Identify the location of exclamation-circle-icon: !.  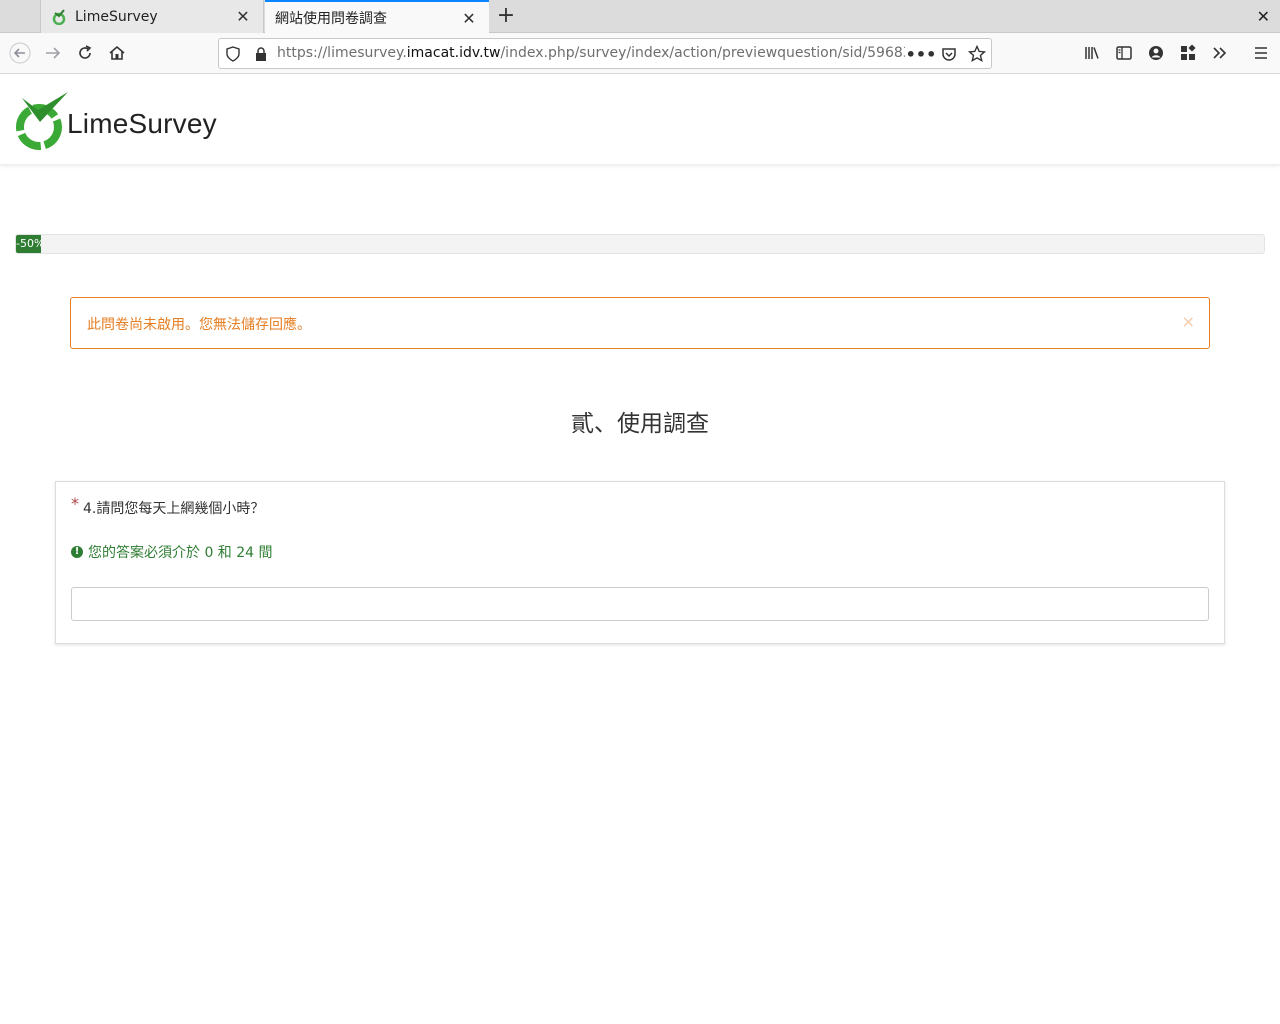
(77, 552).